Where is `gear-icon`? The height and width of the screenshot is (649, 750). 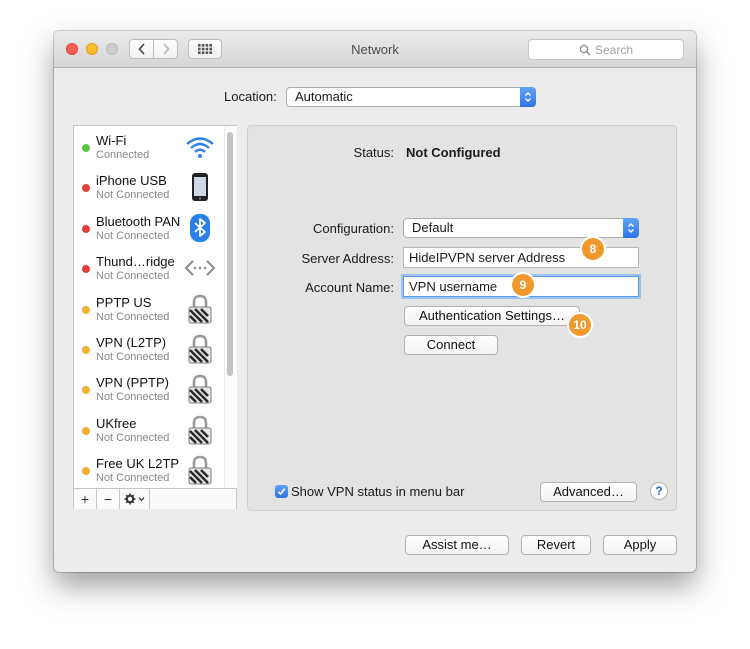 gear-icon is located at coordinates (134, 499).